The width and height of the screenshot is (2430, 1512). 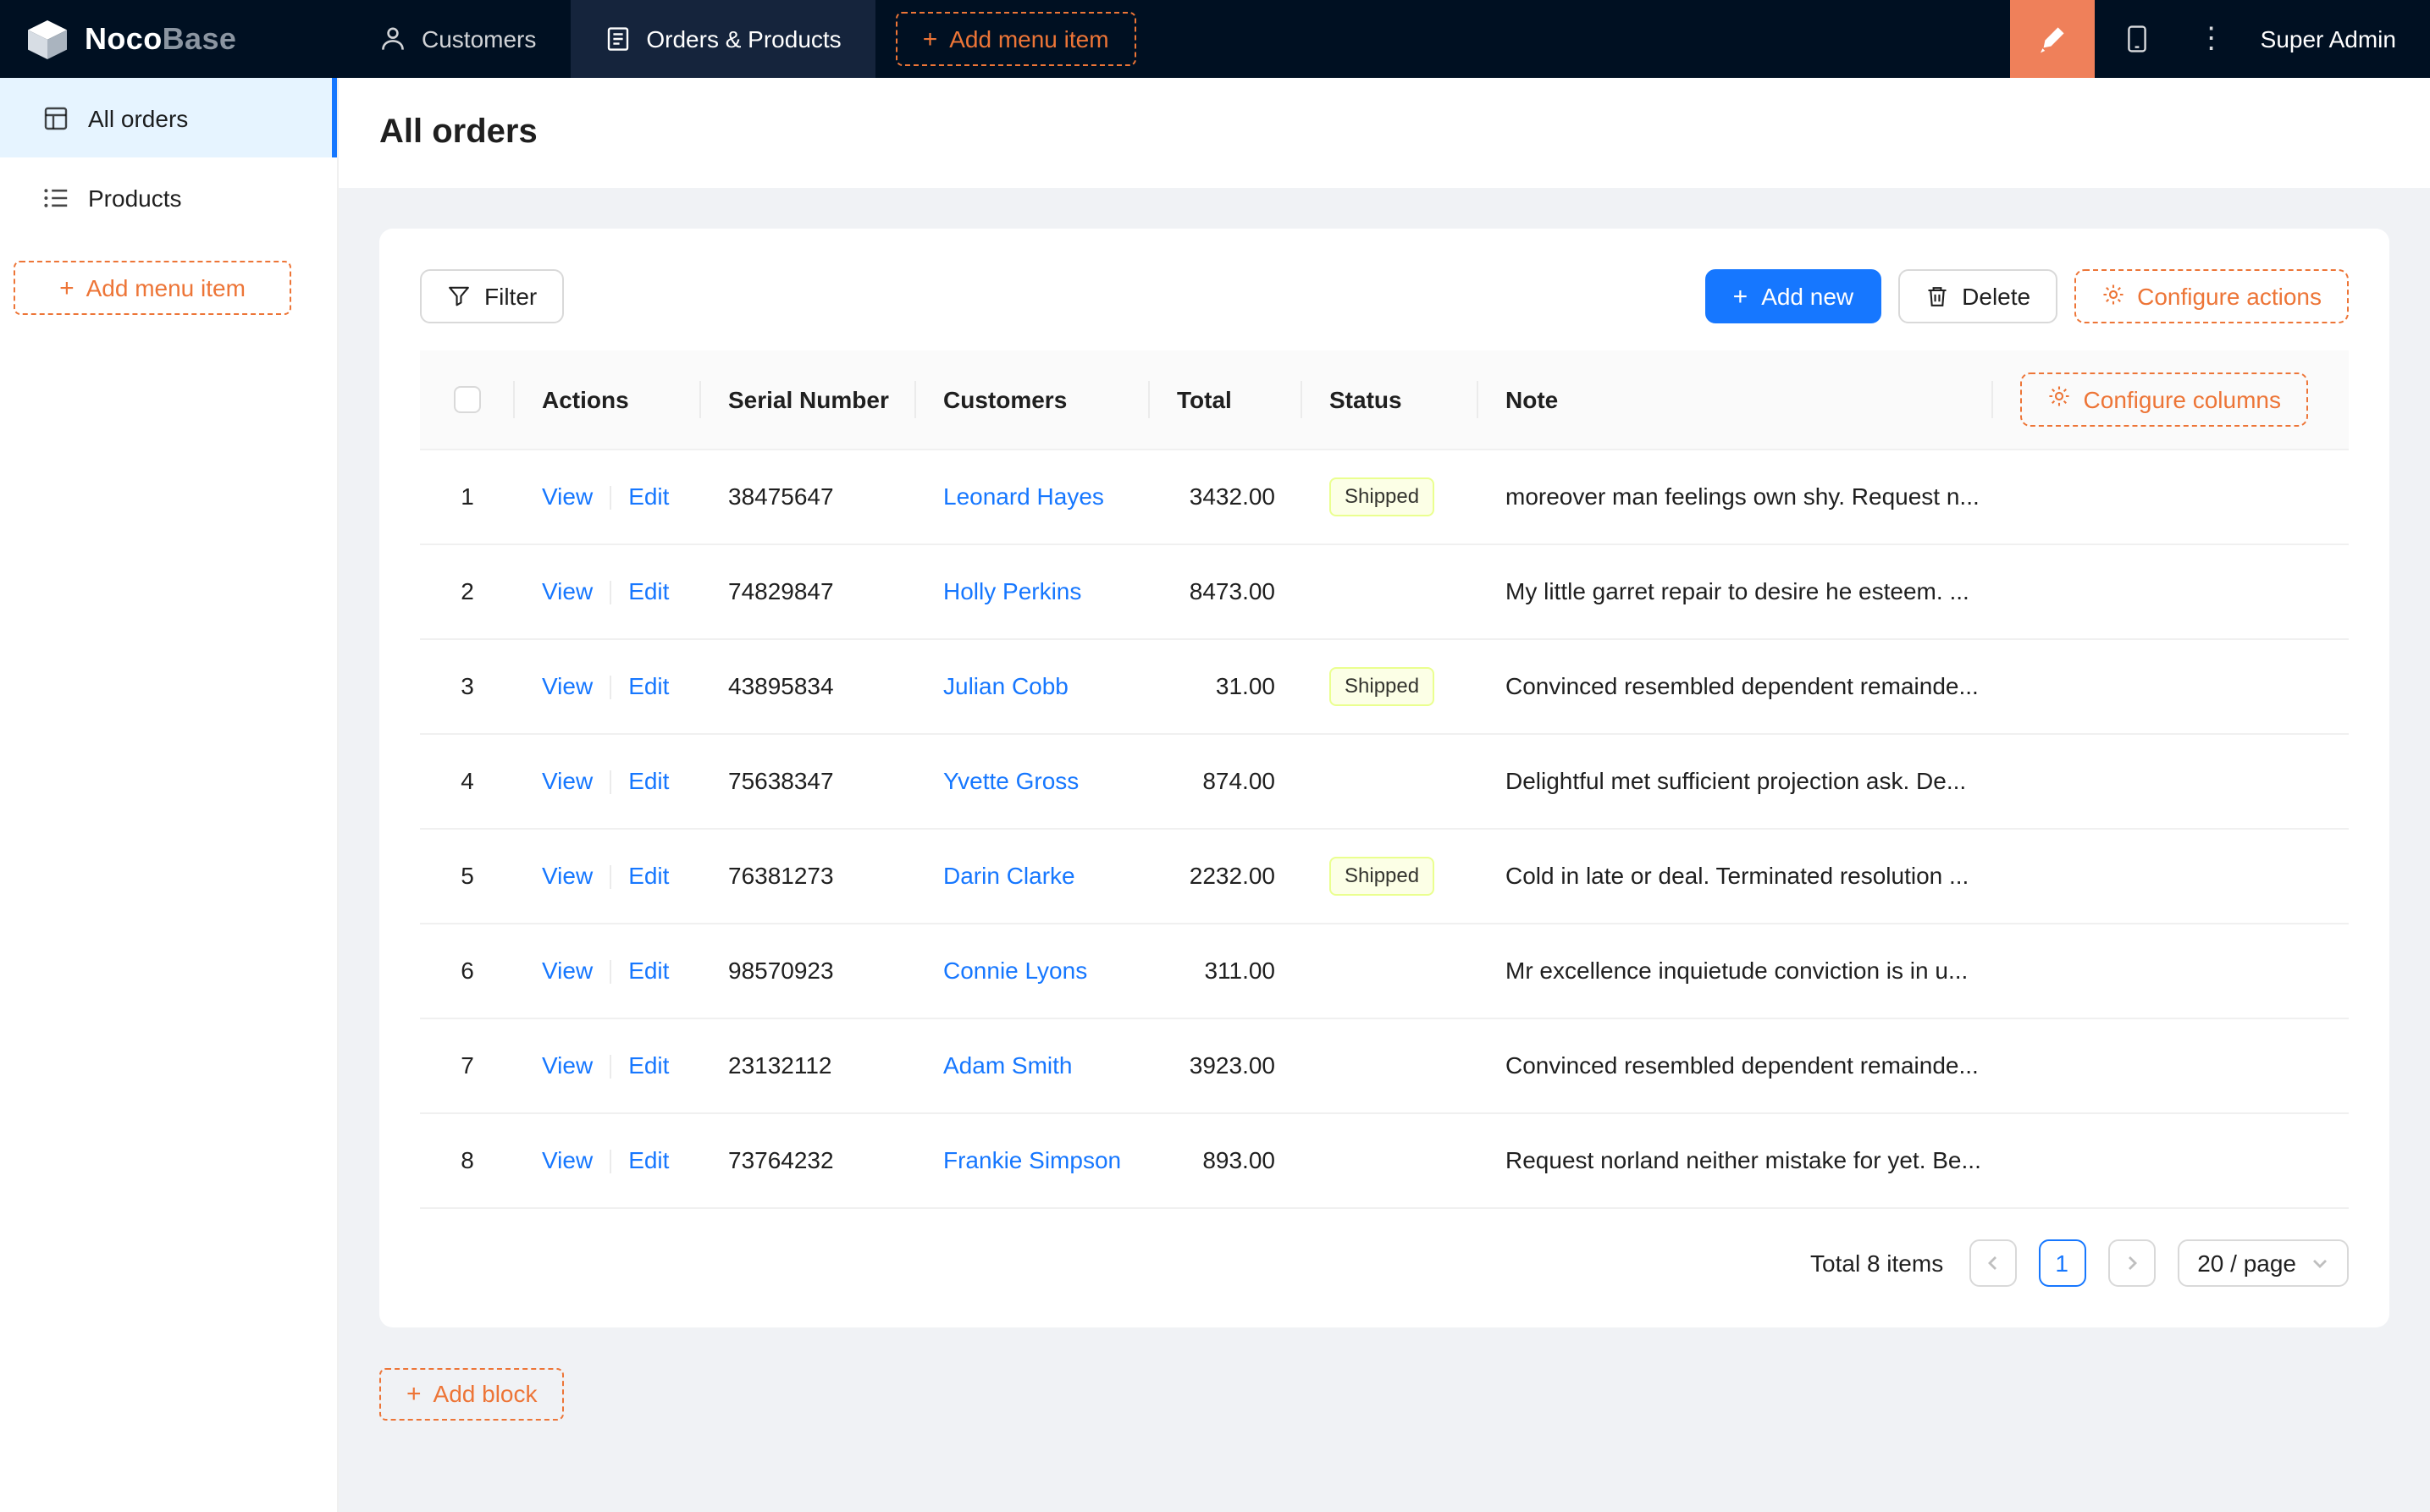 What do you see at coordinates (618, 38) in the screenshot?
I see `orders-products-icon` at bounding box center [618, 38].